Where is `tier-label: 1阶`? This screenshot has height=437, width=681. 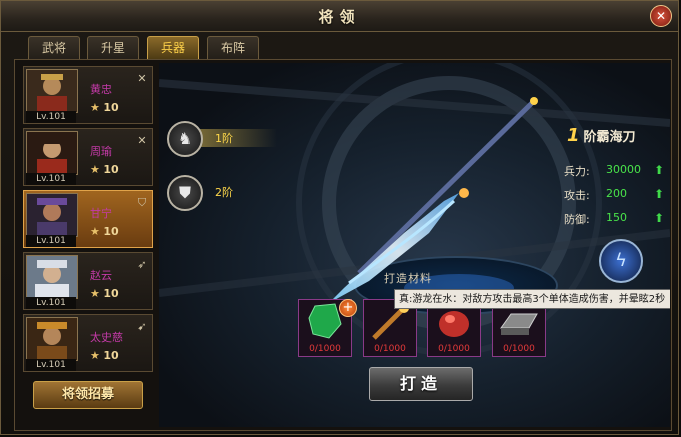
tier-label: 1阶 is located at coordinates (224, 138).